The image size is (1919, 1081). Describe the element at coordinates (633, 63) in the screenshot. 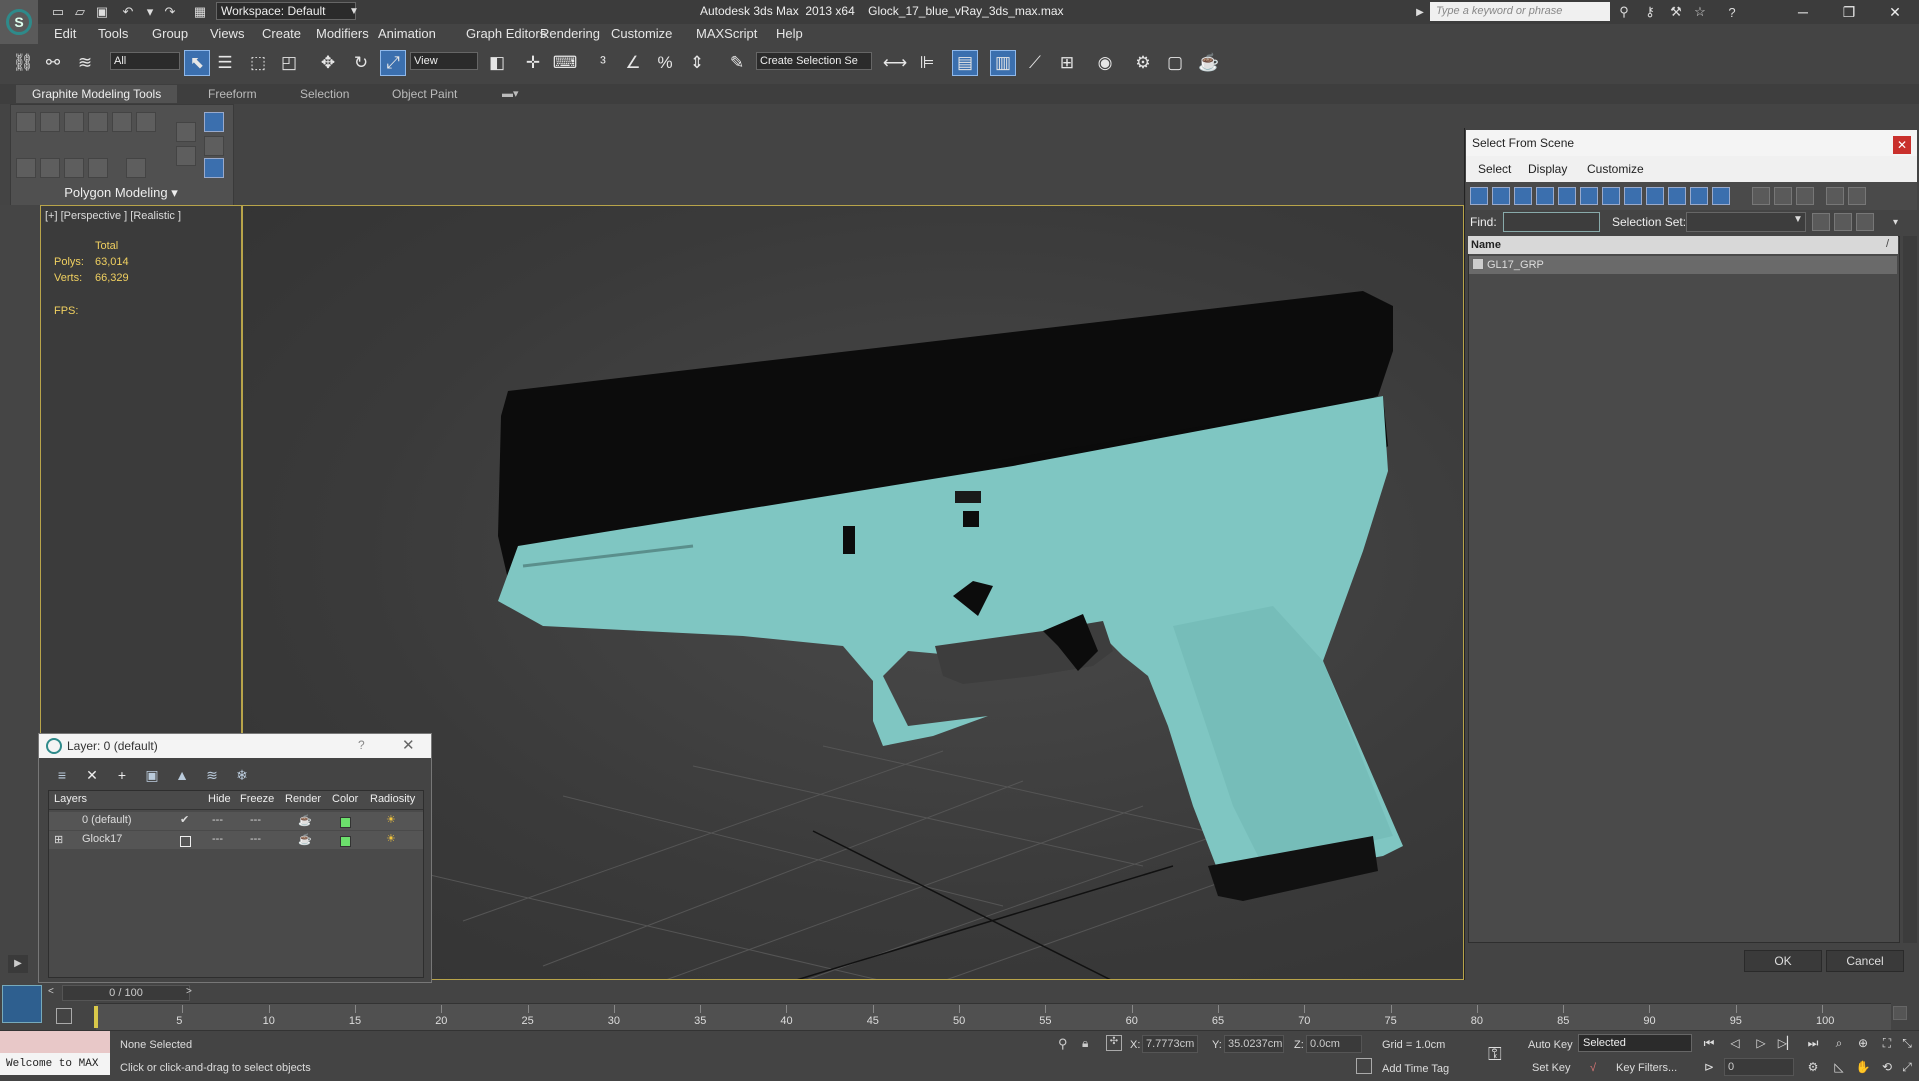

I see `angle-snap-icon: ∠` at that location.